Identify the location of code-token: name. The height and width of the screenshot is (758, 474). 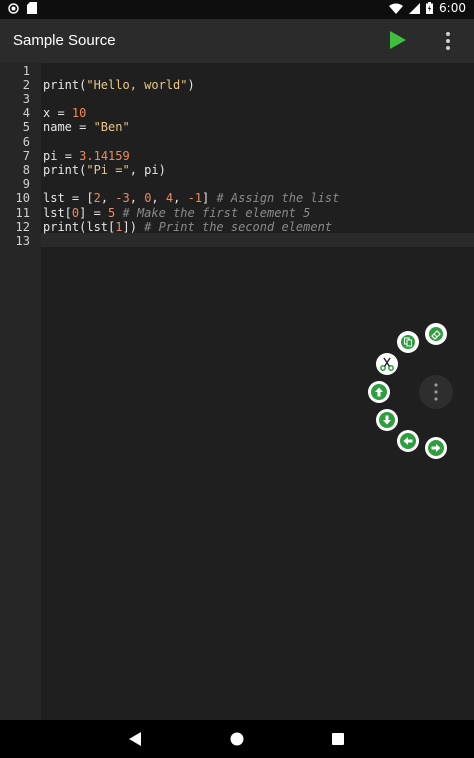
(61, 127).